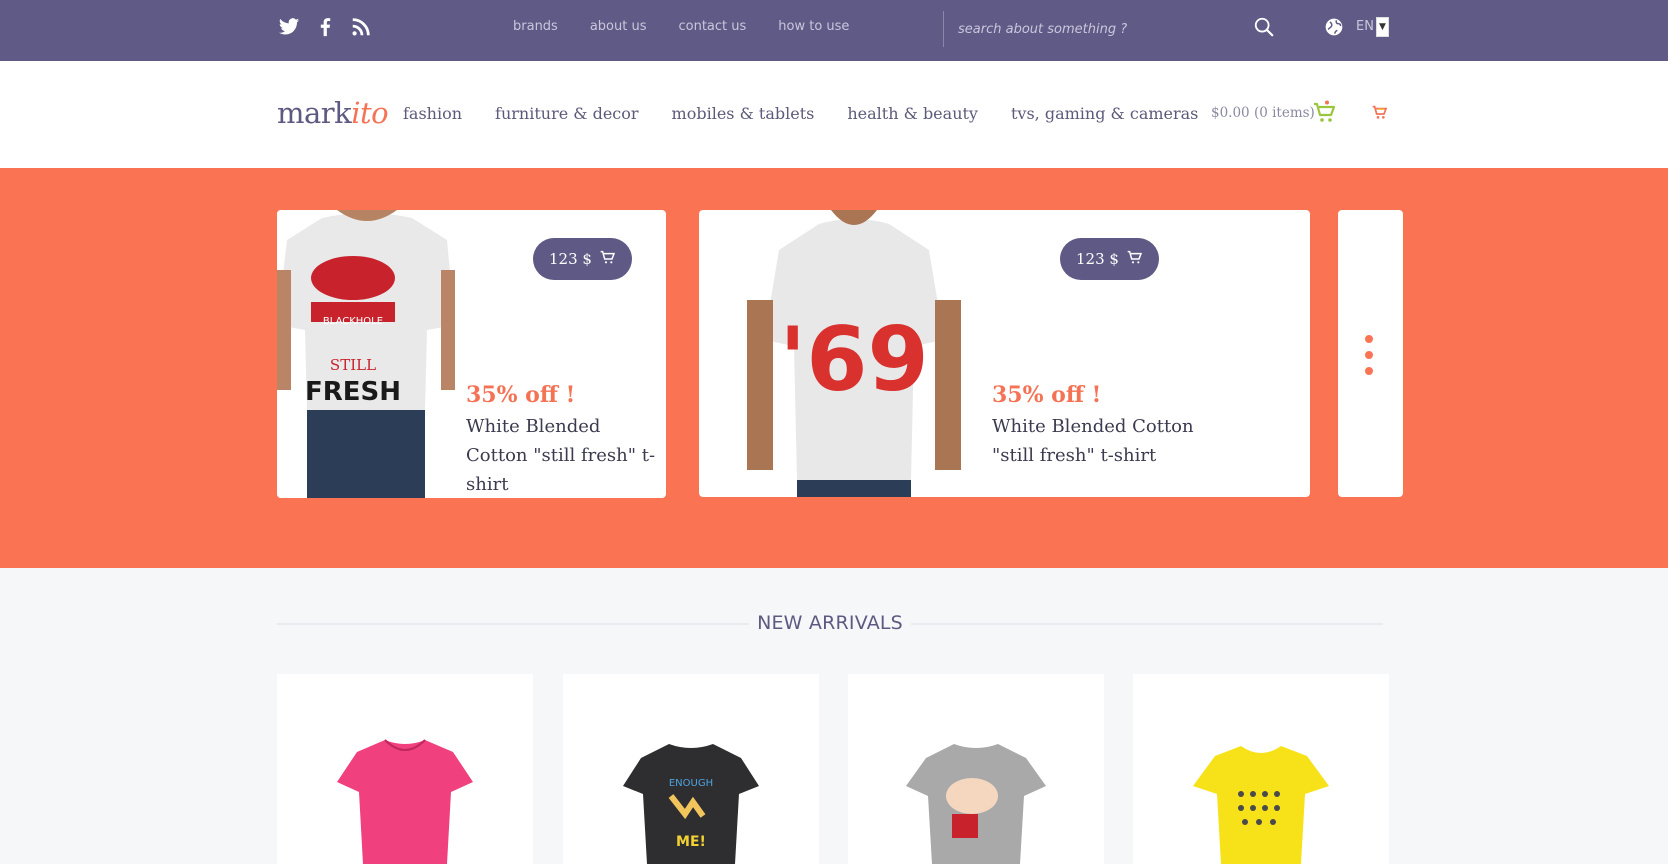  I want to click on product-card-pink-tee, so click(405, 769).